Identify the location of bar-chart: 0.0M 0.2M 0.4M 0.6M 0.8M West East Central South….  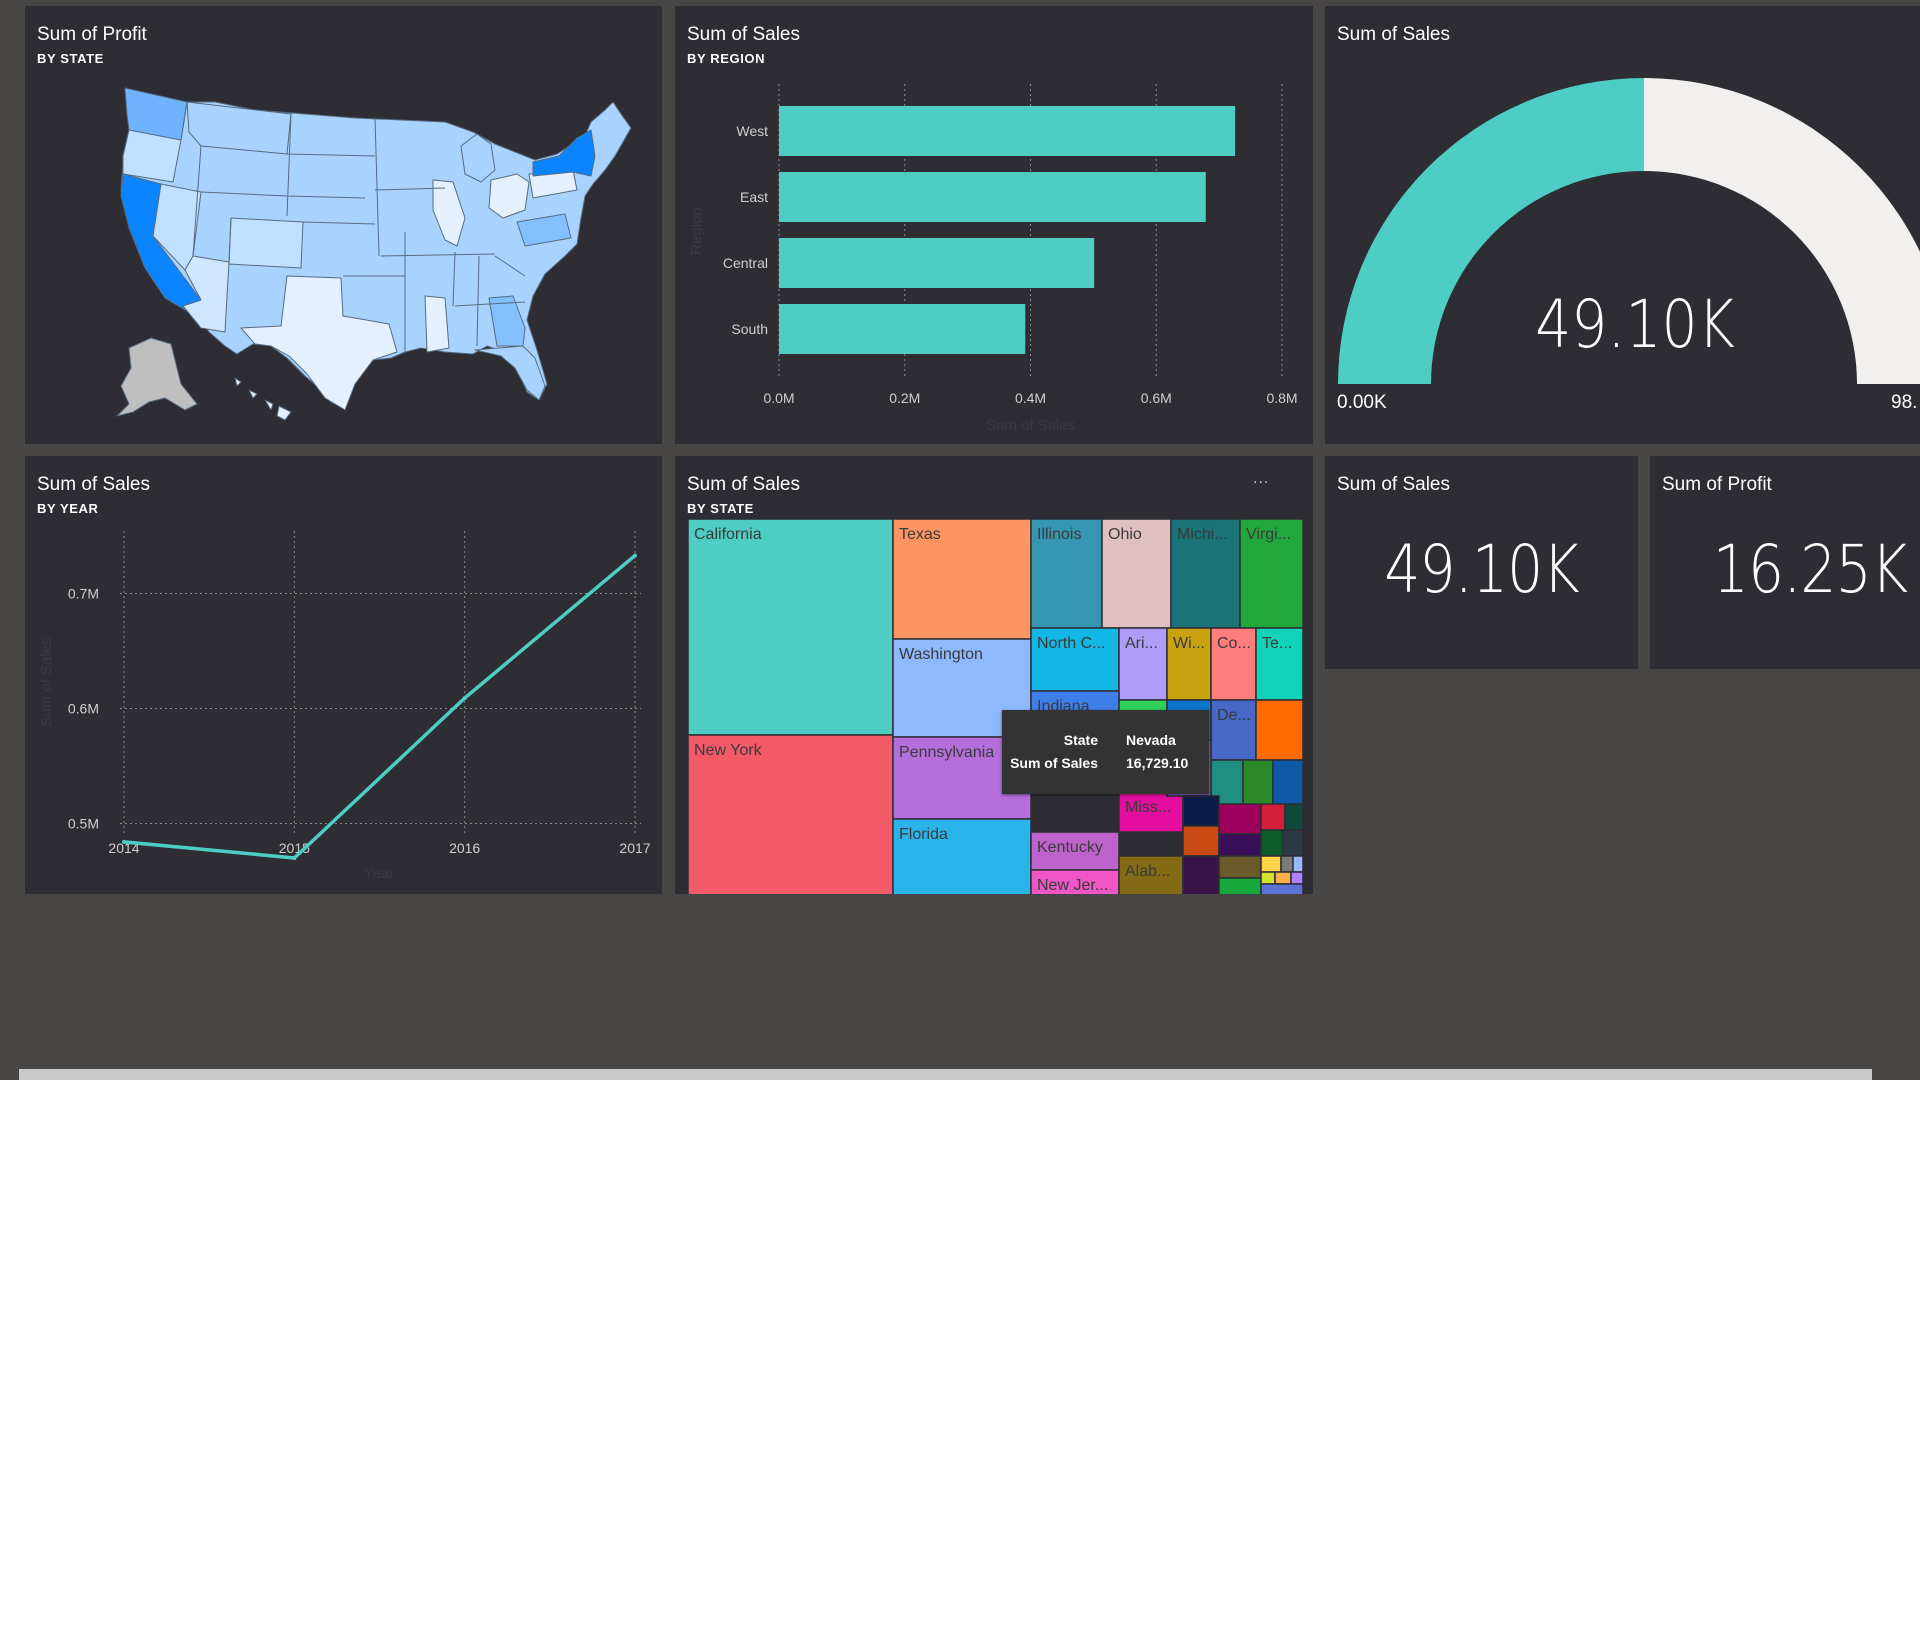
(994, 225).